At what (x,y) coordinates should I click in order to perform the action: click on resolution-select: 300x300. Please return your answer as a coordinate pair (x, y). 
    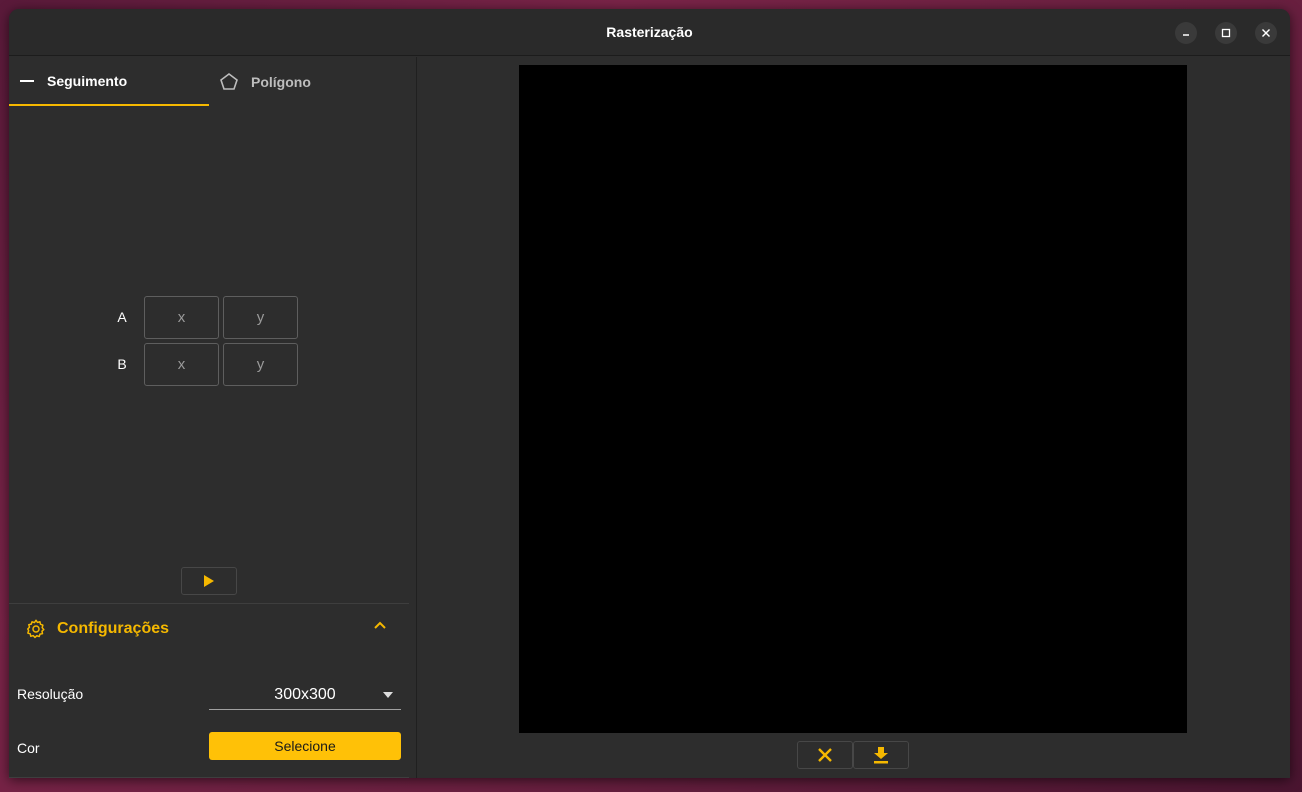
    Looking at the image, I should click on (305, 695).